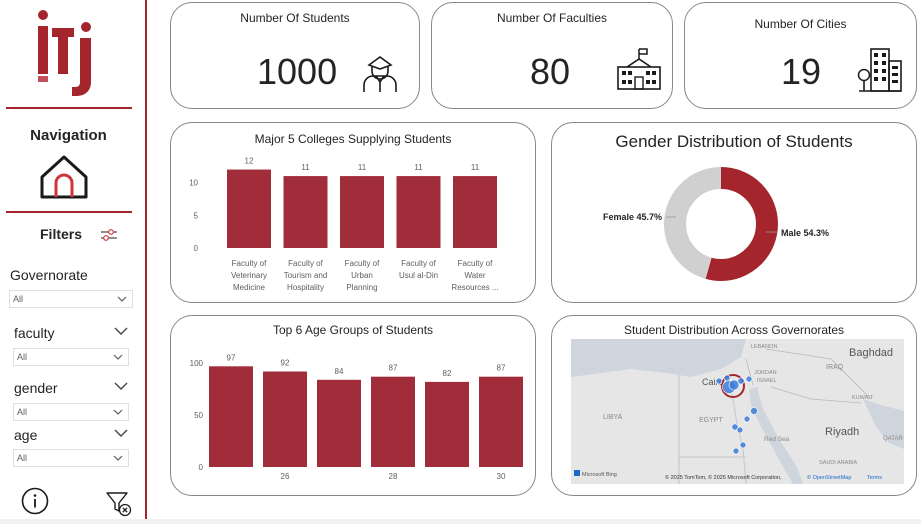 The image size is (921, 524). Describe the element at coordinates (842, 432) in the screenshot. I see `map-label: Riyadh` at that location.